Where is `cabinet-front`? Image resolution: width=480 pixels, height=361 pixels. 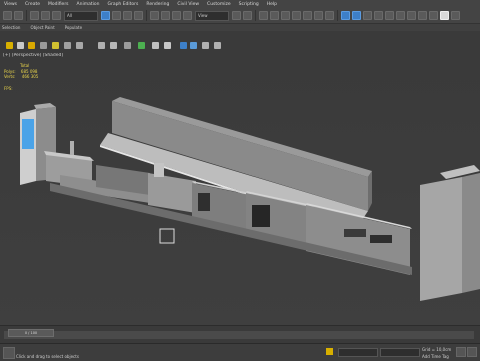 cabinet-front is located at coordinates (441, 239).